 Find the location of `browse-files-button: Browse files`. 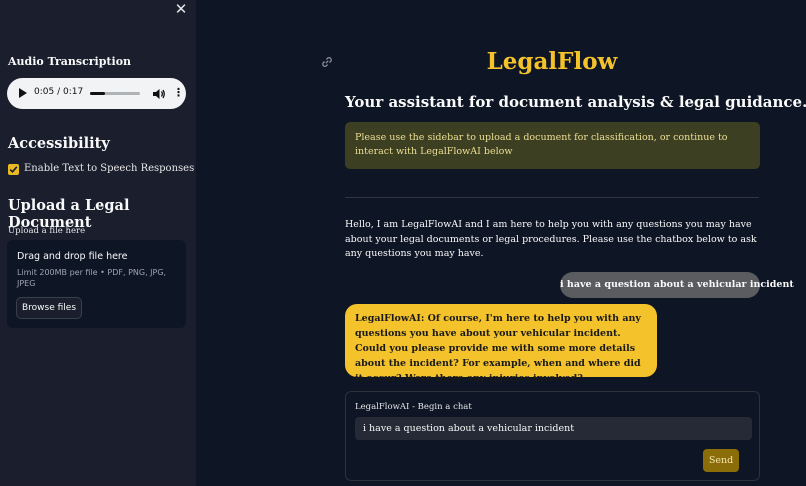

browse-files-button: Browse files is located at coordinates (49, 308).